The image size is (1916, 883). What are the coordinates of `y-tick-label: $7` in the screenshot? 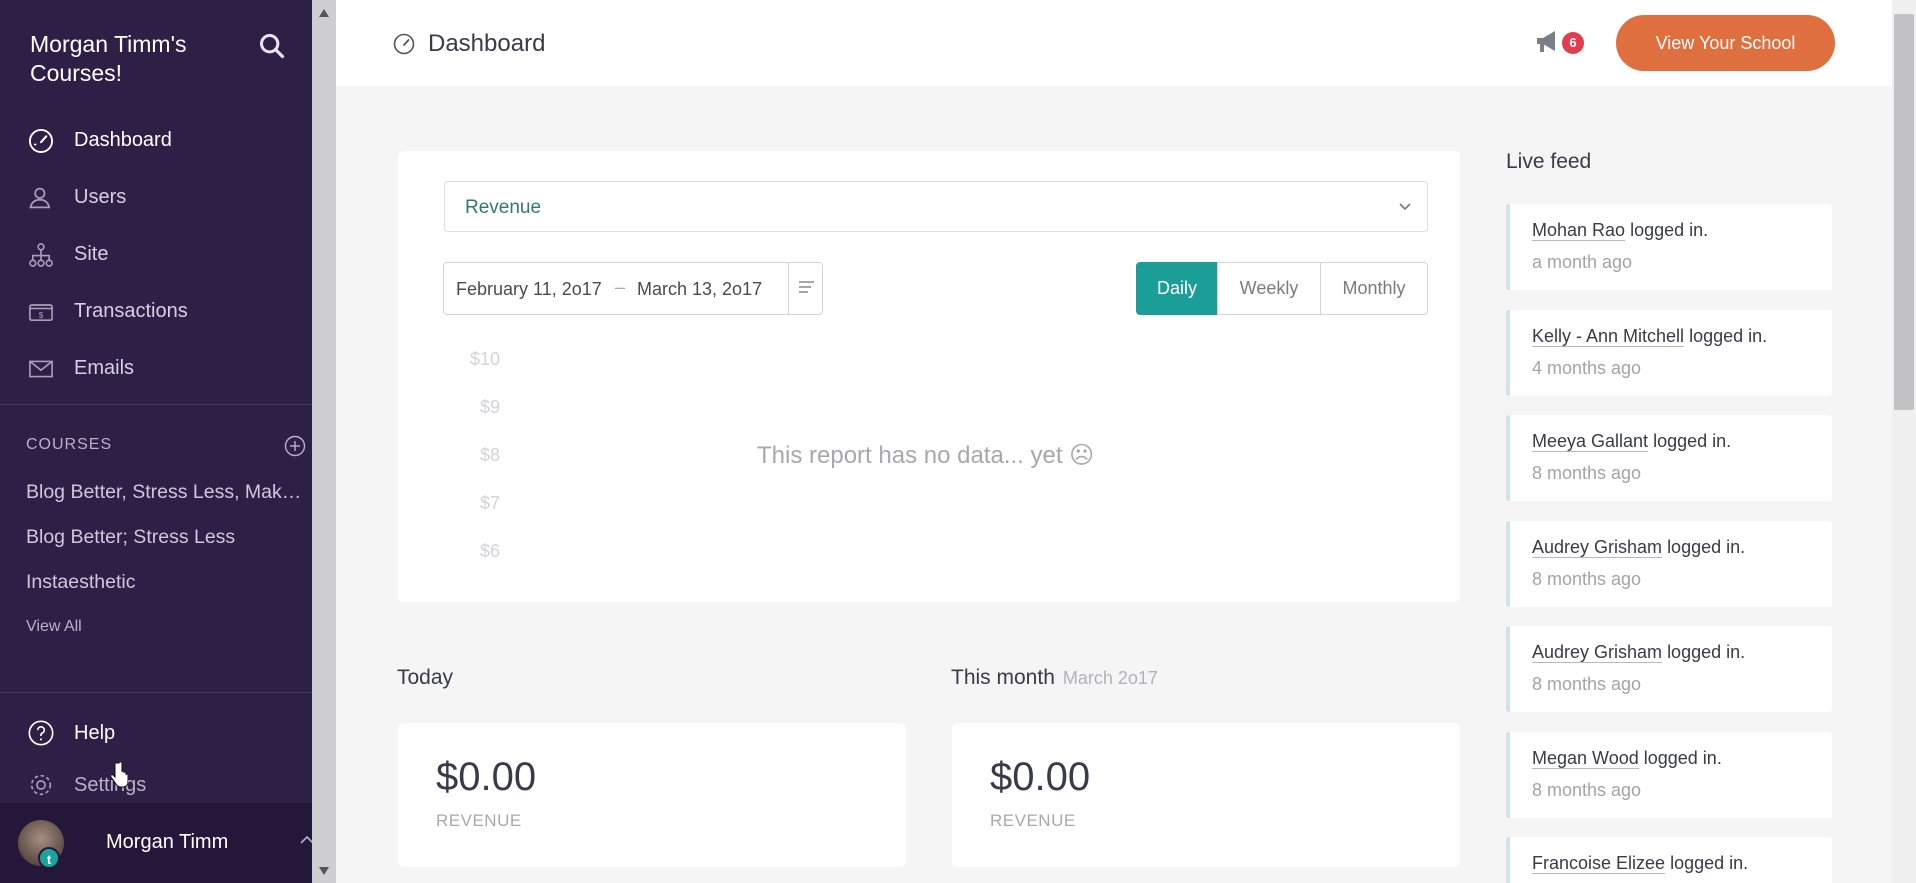 It's located at (489, 503).